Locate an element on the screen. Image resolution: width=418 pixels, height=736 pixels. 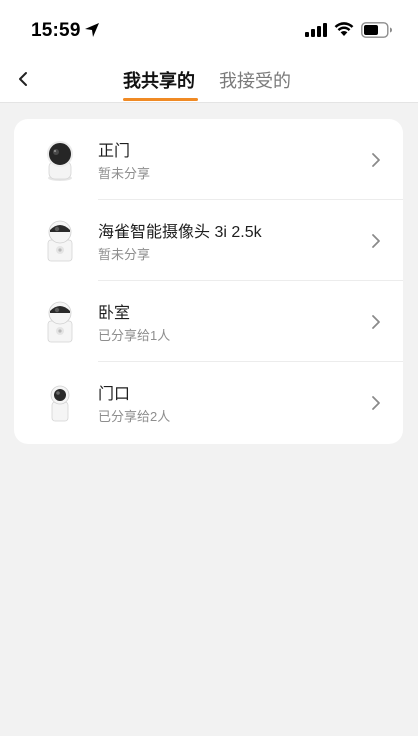
device-row: 海雀智能摄像头 3i 2.5k 暂未分享 is located at coordinates (208, 240).